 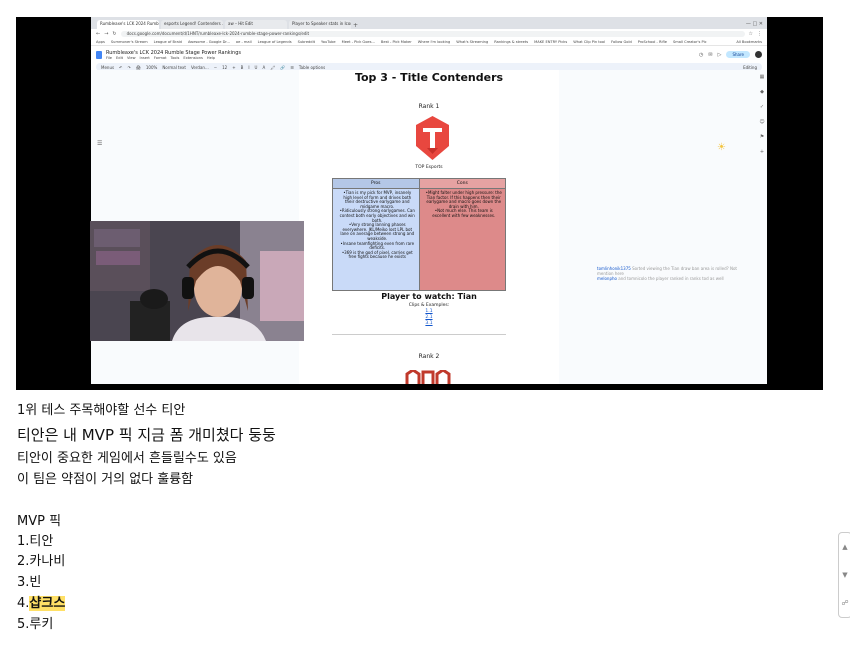 I want to click on reload-icon: ↻, so click(x=114, y=34).